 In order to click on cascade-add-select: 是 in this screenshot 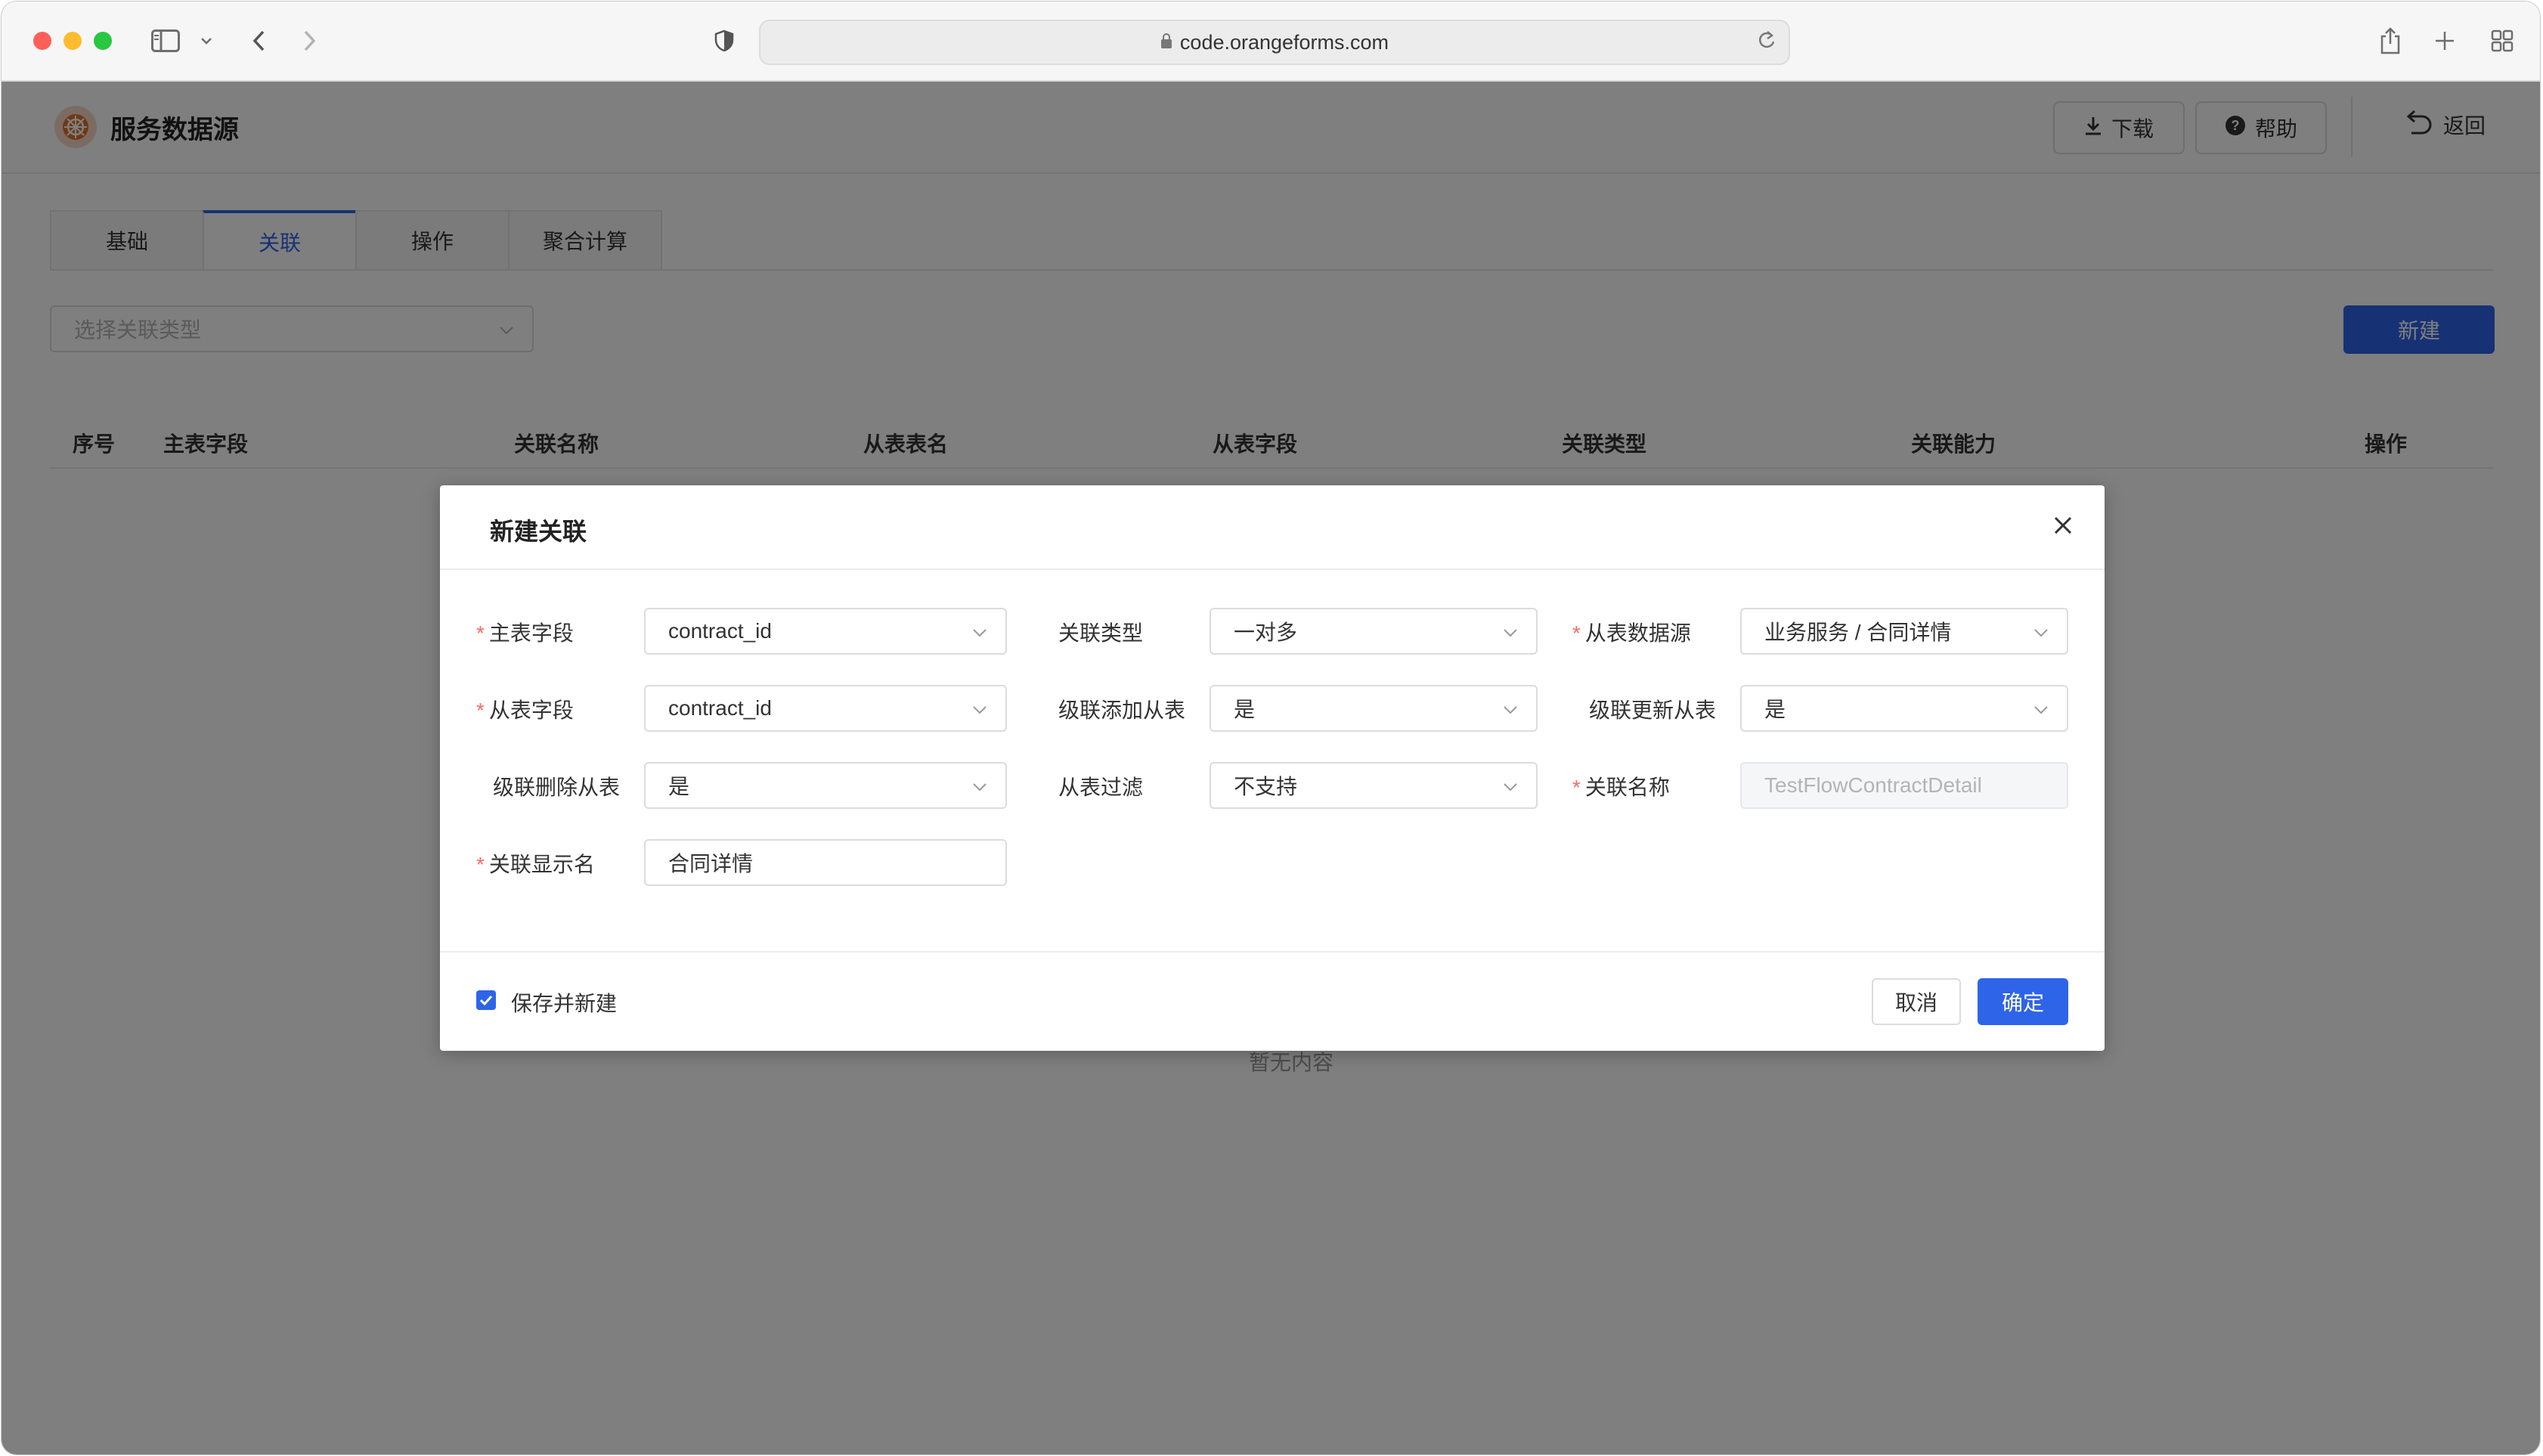, I will do `click(1374, 708)`.